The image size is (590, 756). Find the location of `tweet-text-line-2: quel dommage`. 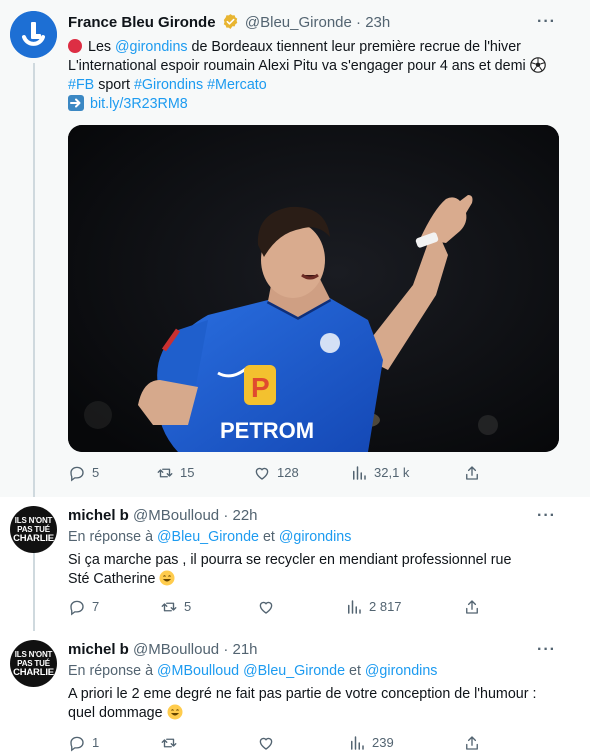

tweet-text-line-2: quel dommage is located at coordinates (125, 713).